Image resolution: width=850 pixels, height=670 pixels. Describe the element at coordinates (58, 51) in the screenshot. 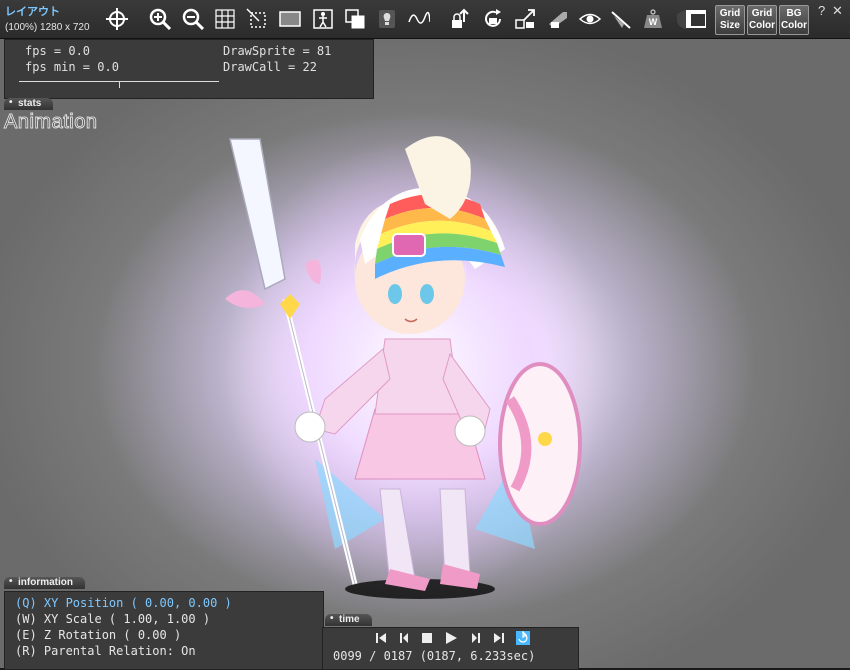

I see `fps-readout: fps = 0.0` at that location.